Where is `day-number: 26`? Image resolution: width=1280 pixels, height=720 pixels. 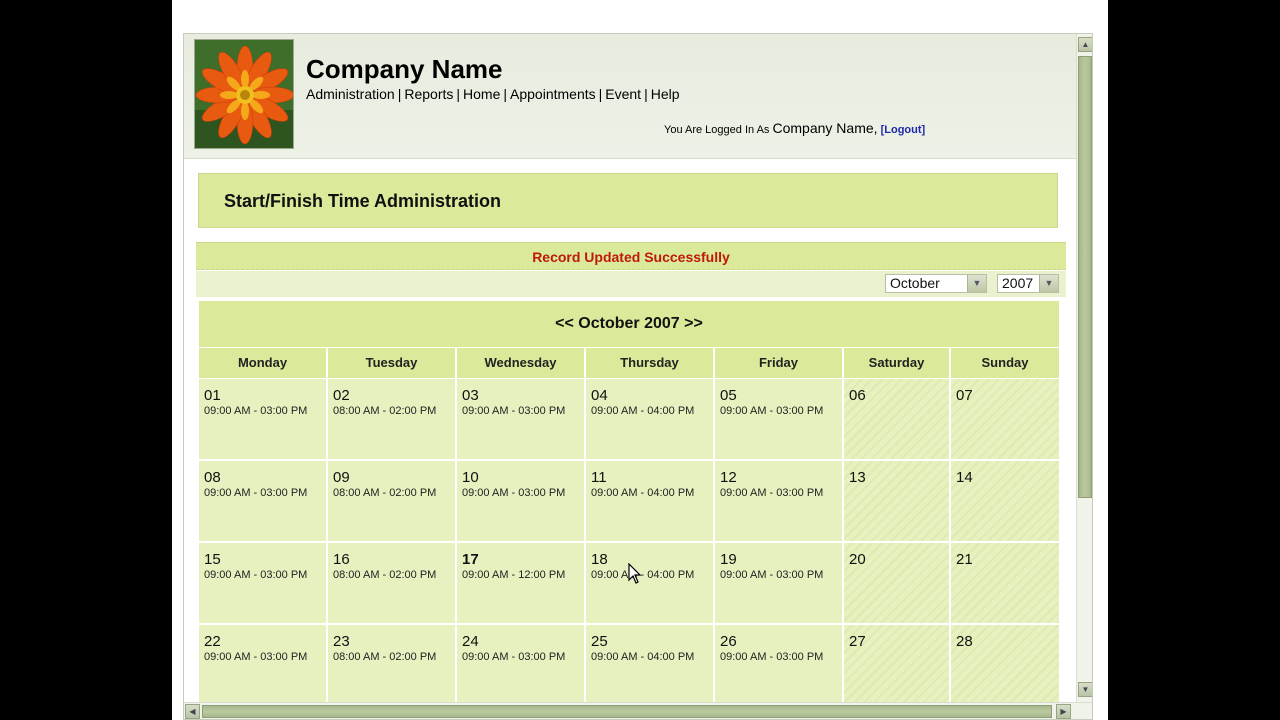 day-number: 26 is located at coordinates (728, 641).